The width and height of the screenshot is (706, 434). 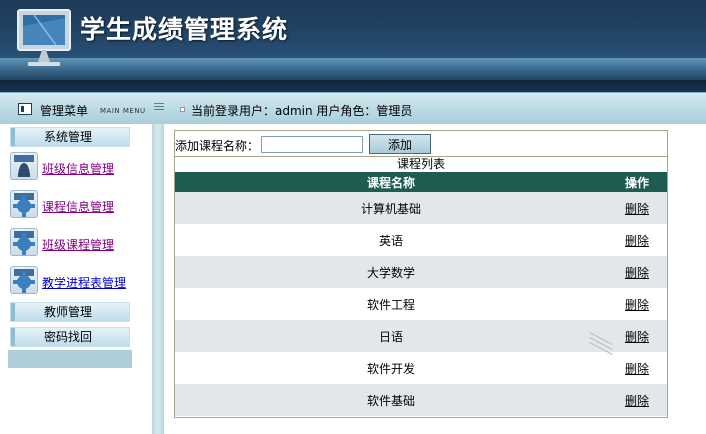 I want to click on course-list-title: 课程列表, so click(x=421, y=163).